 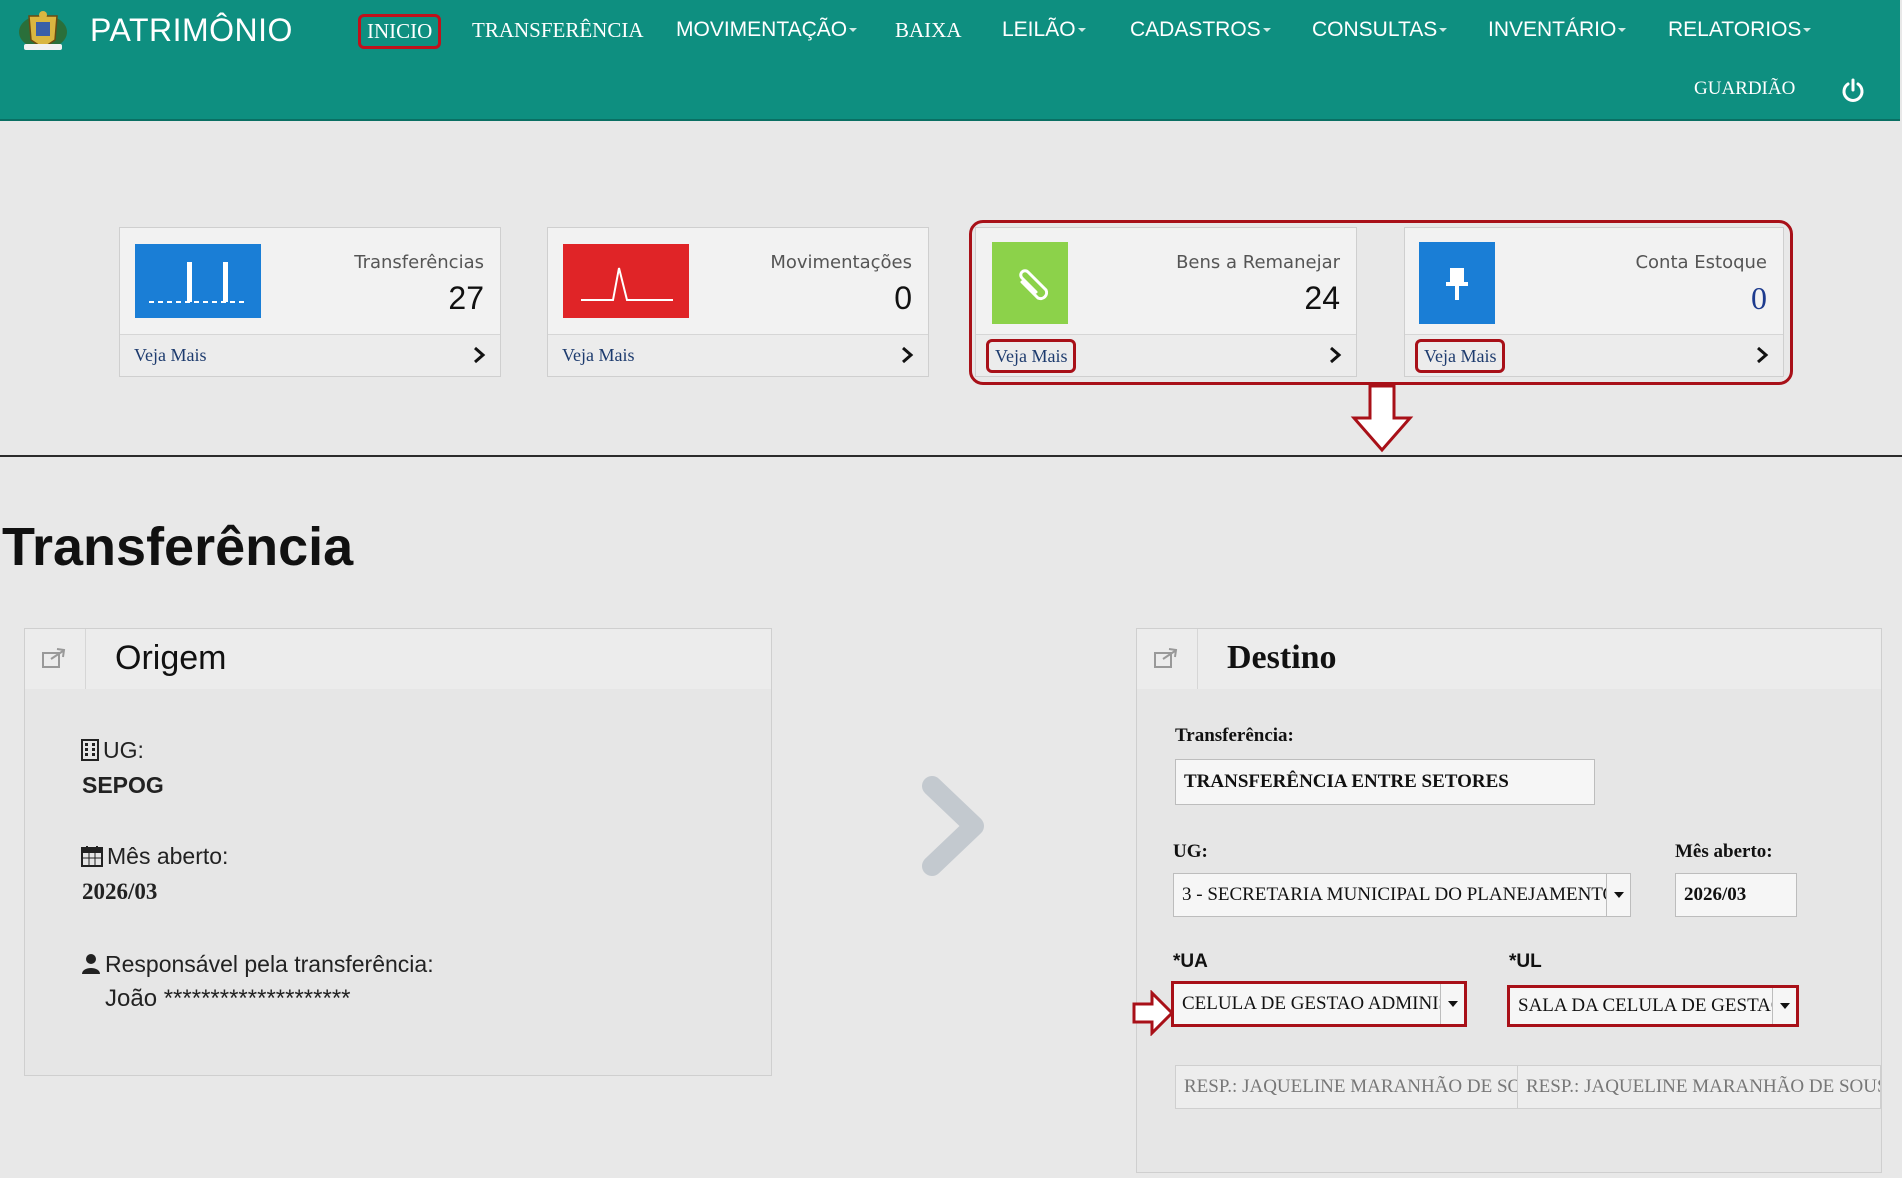 What do you see at coordinates (1234, 735) in the screenshot?
I see `transferencia-label: Transferência:` at bounding box center [1234, 735].